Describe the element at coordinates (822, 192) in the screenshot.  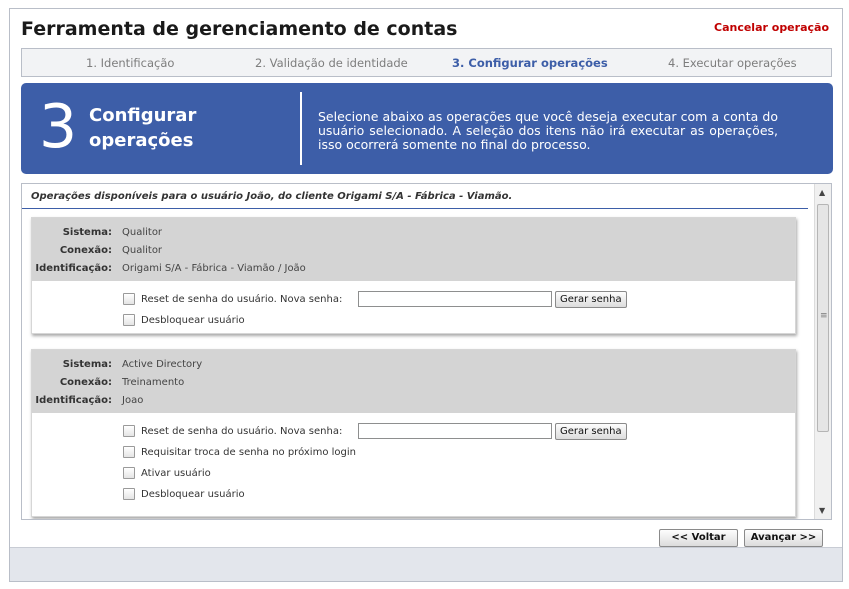
I see `scroll-up-icon: ▲` at that location.